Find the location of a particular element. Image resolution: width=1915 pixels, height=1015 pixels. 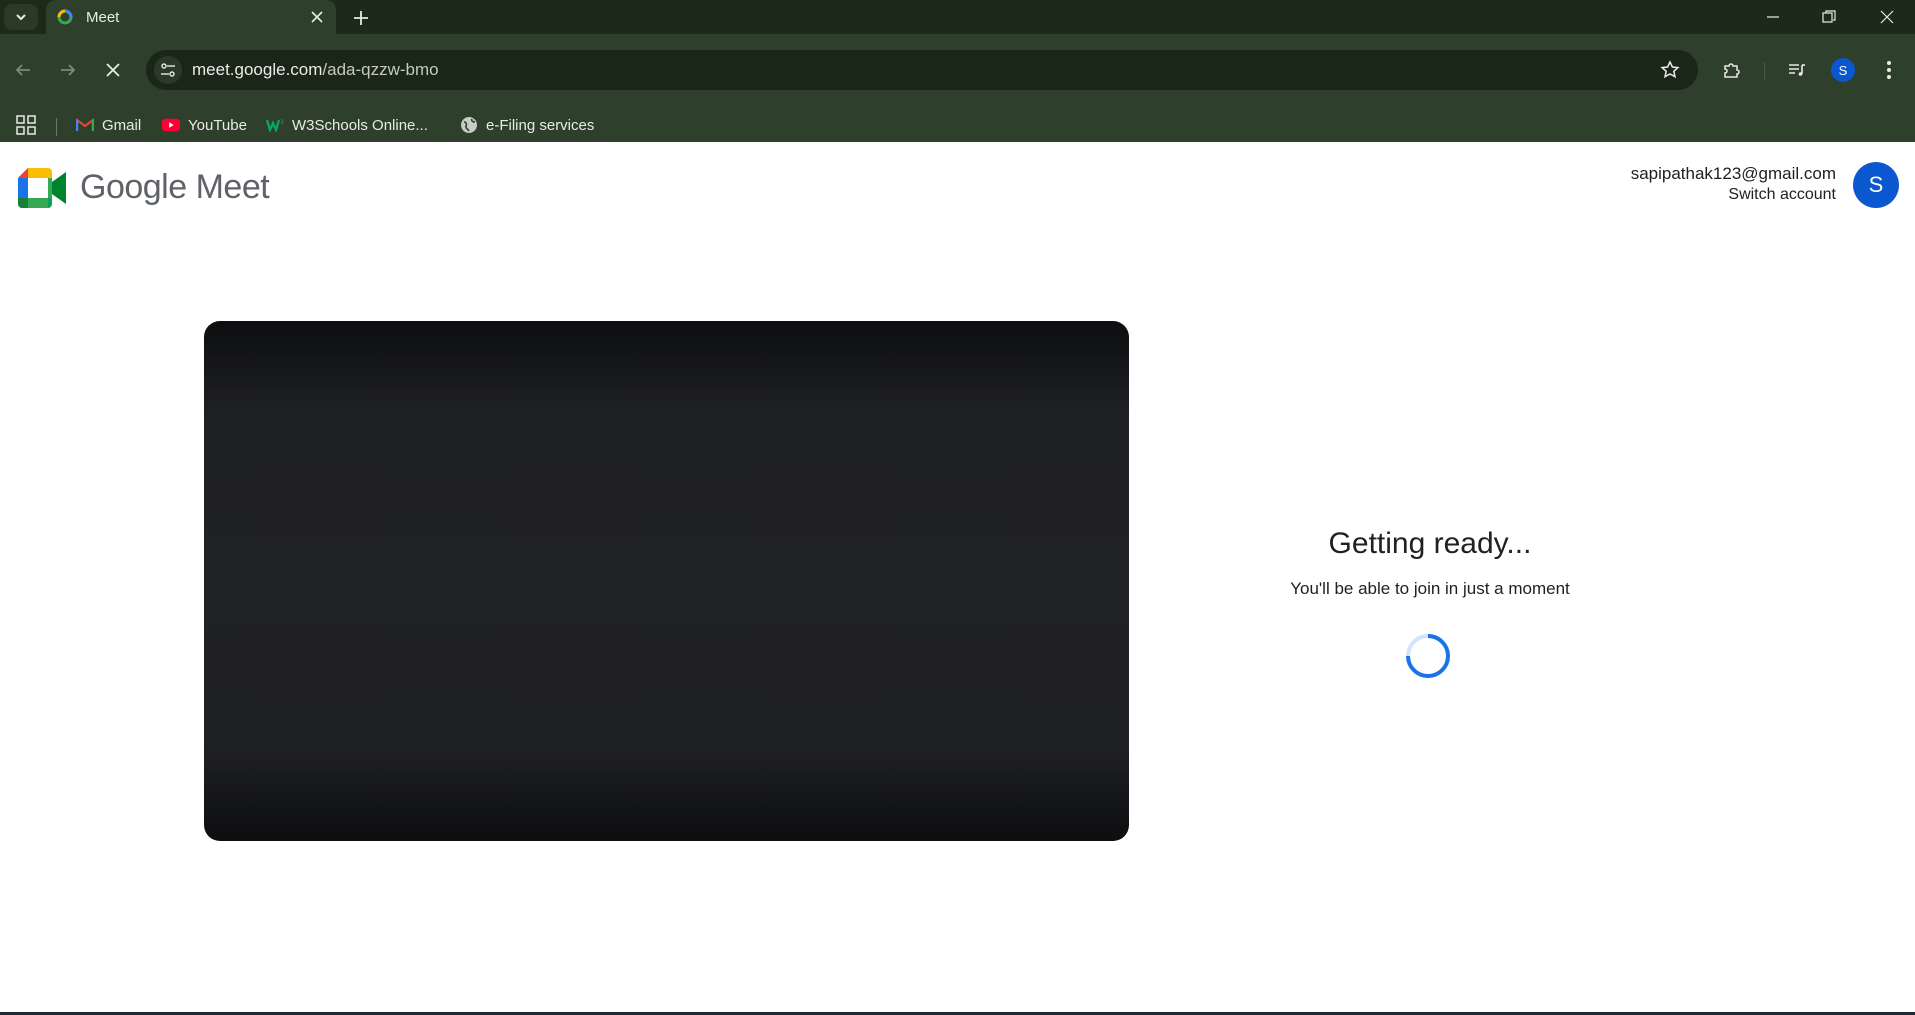

bookmark-youtube: YouTube is located at coordinates (204, 125).